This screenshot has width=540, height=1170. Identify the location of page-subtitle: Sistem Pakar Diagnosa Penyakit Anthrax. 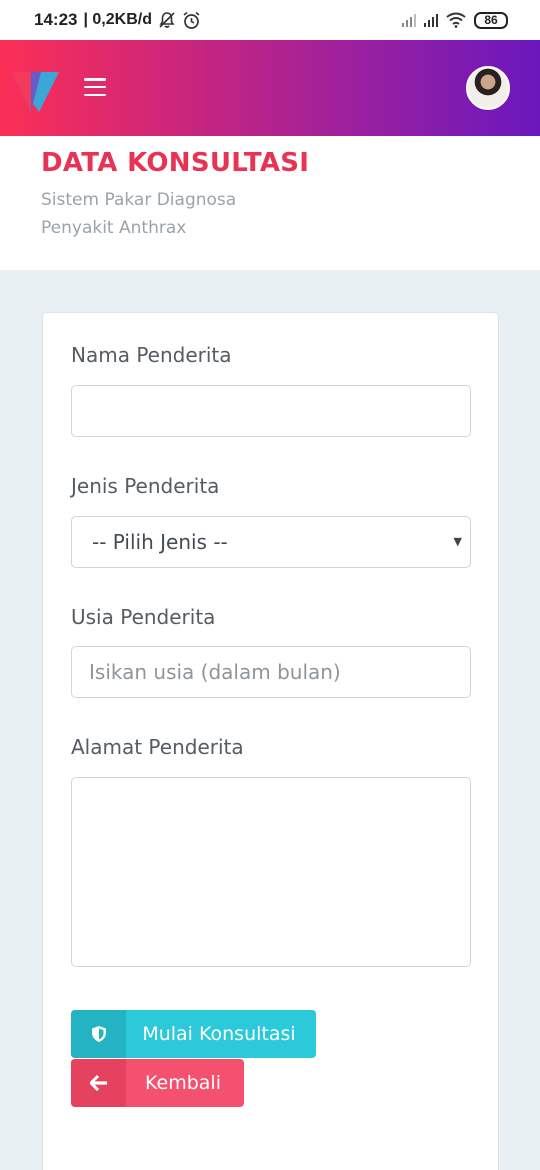
(139, 214).